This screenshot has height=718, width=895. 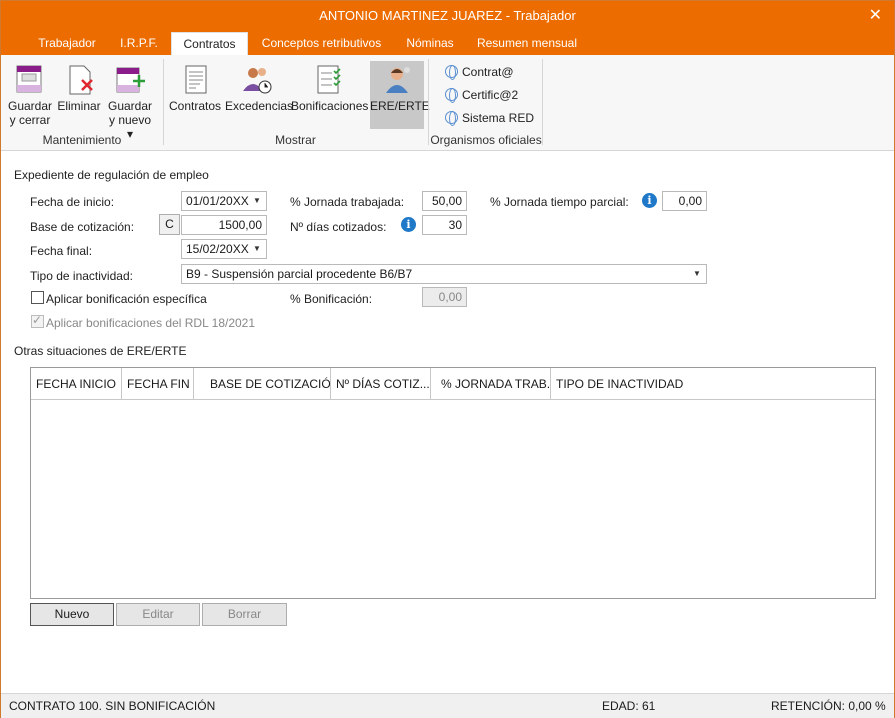 I want to click on contrata-label: Contrat@, so click(x=488, y=72).